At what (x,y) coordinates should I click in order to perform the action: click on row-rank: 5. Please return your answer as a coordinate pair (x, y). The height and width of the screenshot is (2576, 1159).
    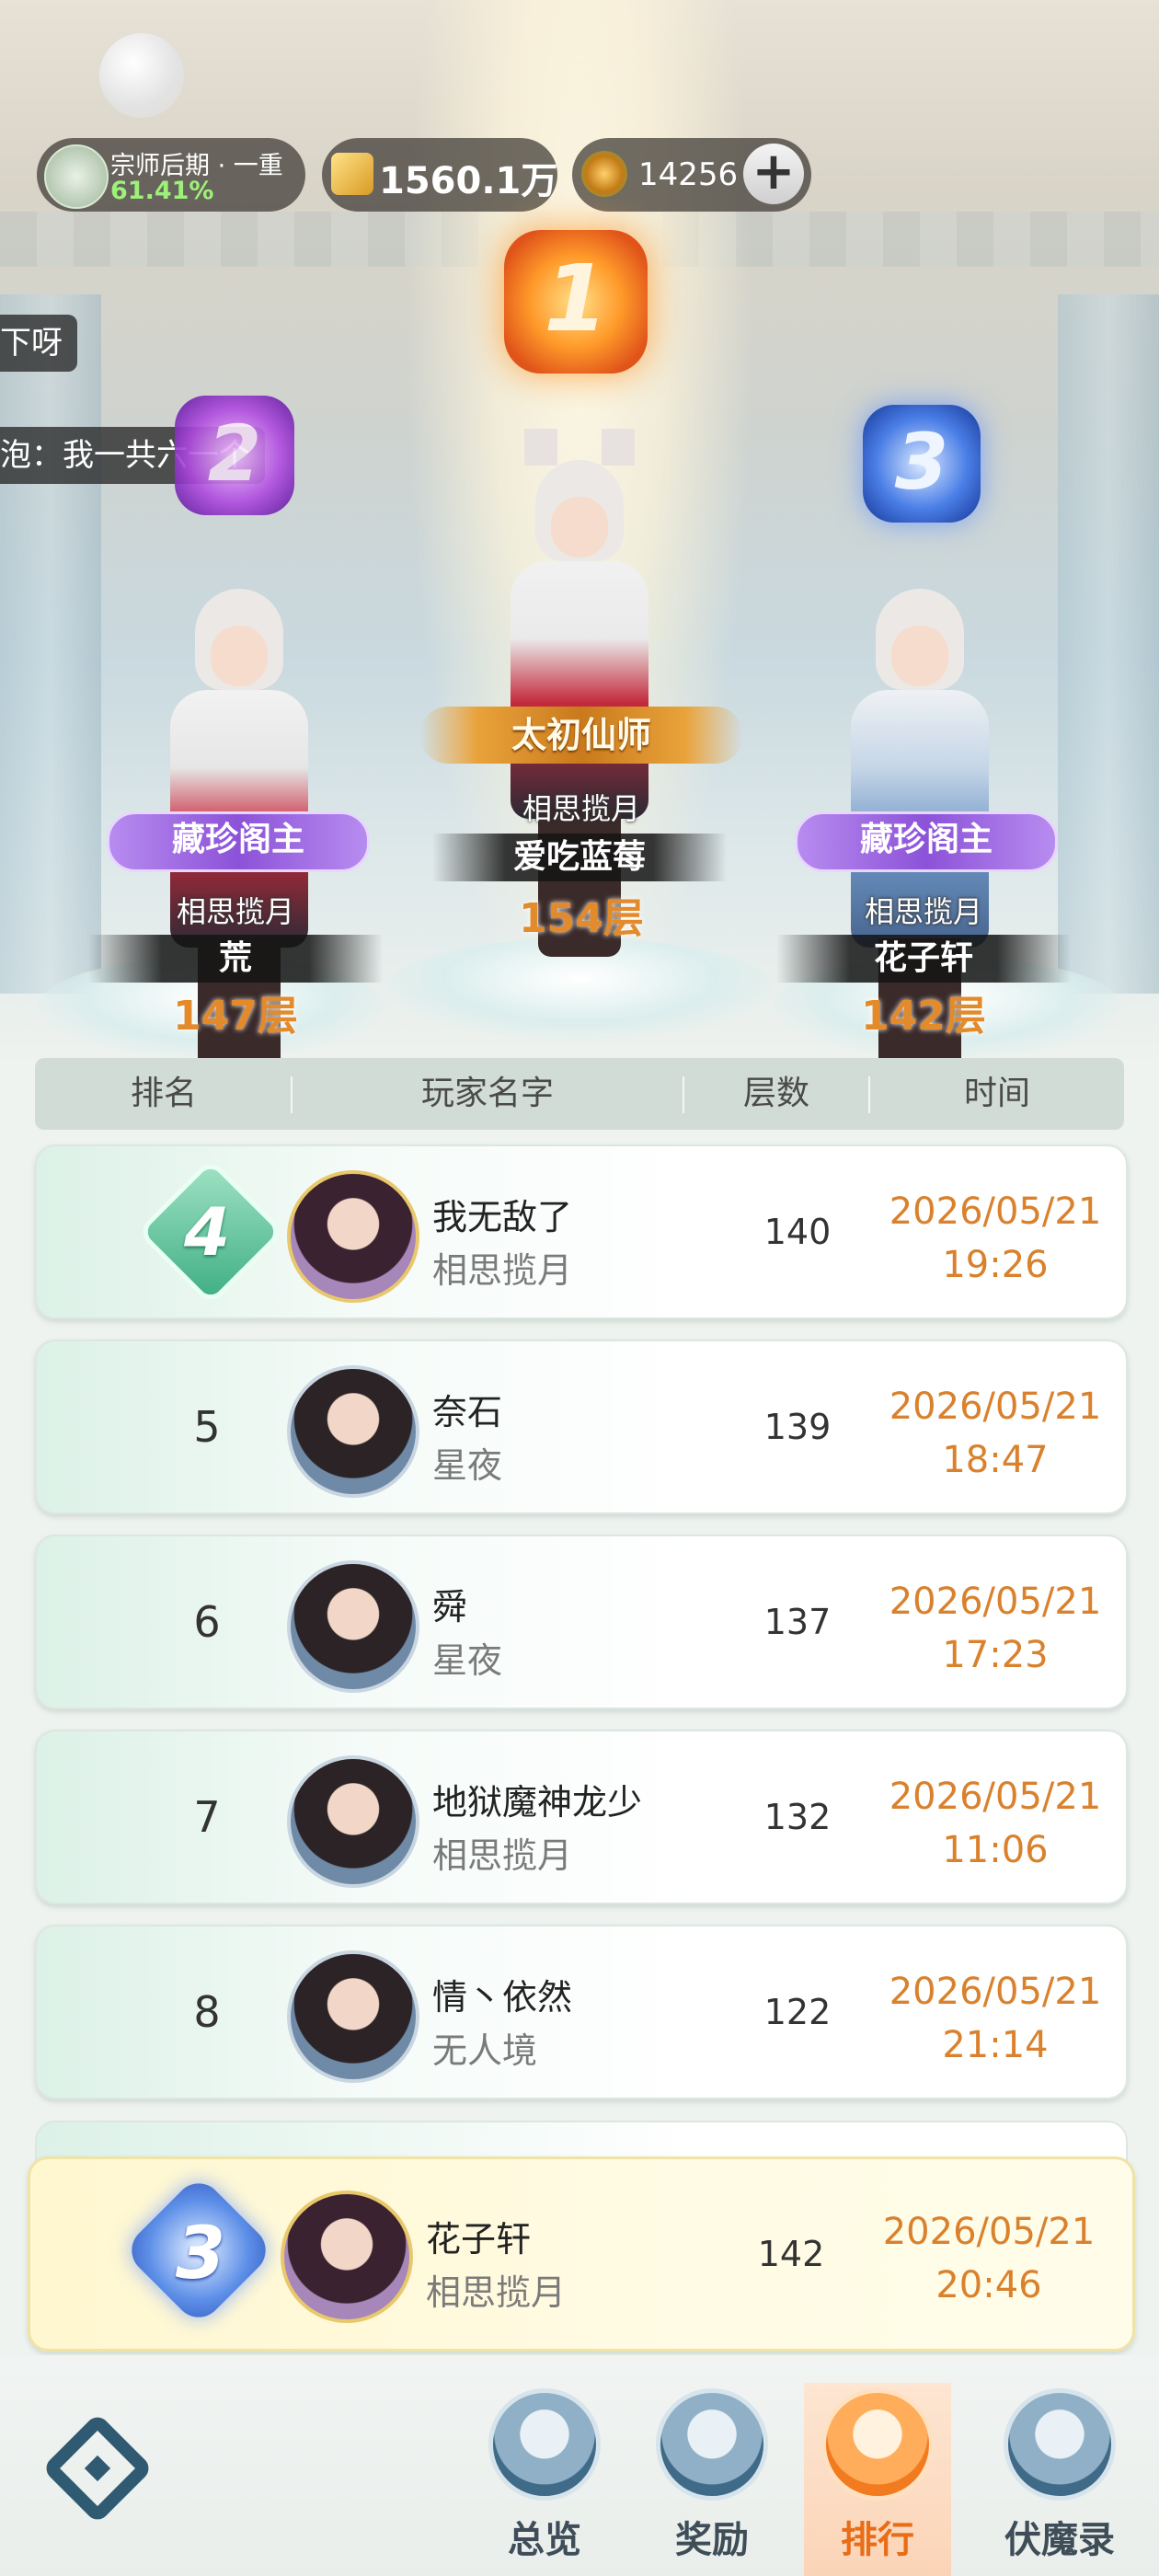
    Looking at the image, I should click on (207, 1427).